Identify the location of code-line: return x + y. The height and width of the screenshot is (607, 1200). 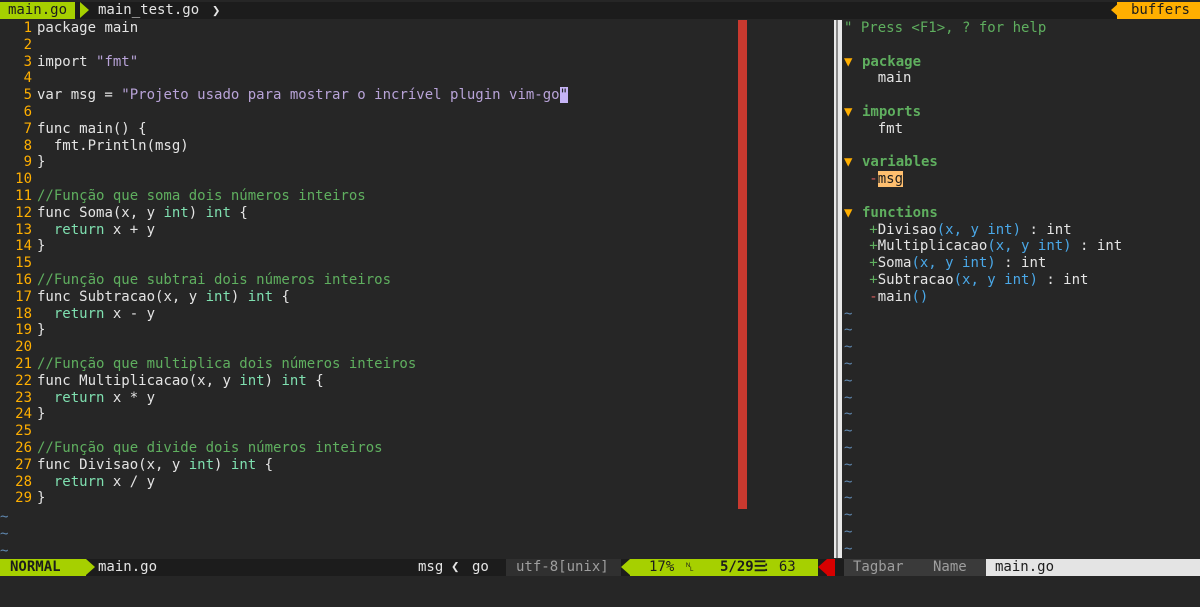
(387, 230).